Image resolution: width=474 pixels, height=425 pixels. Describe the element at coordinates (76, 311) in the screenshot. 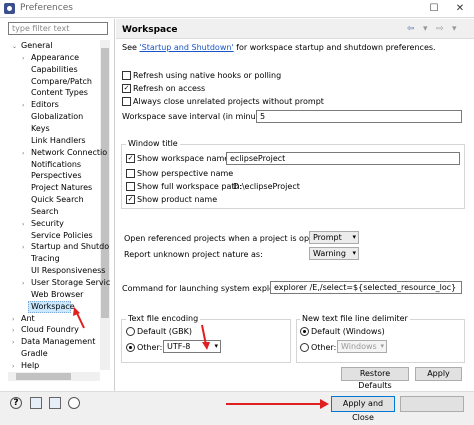

I see `workspace-arrow-head` at that location.